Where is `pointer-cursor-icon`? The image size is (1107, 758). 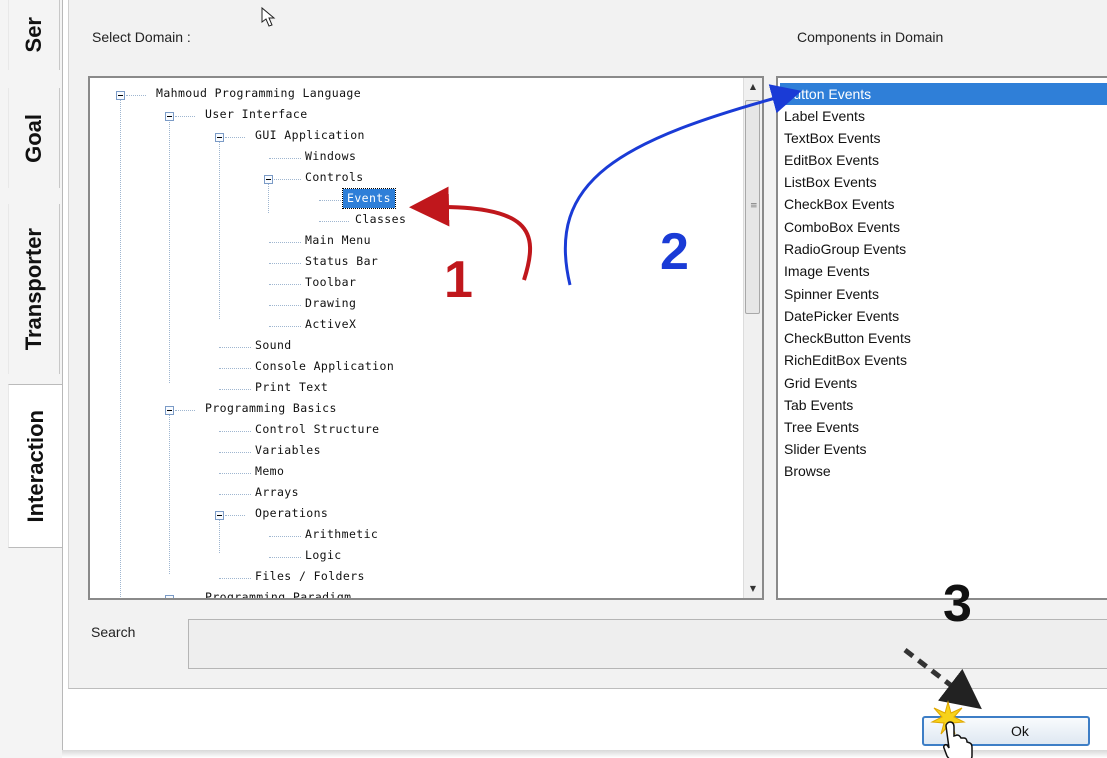 pointer-cursor-icon is located at coordinates (268, 16).